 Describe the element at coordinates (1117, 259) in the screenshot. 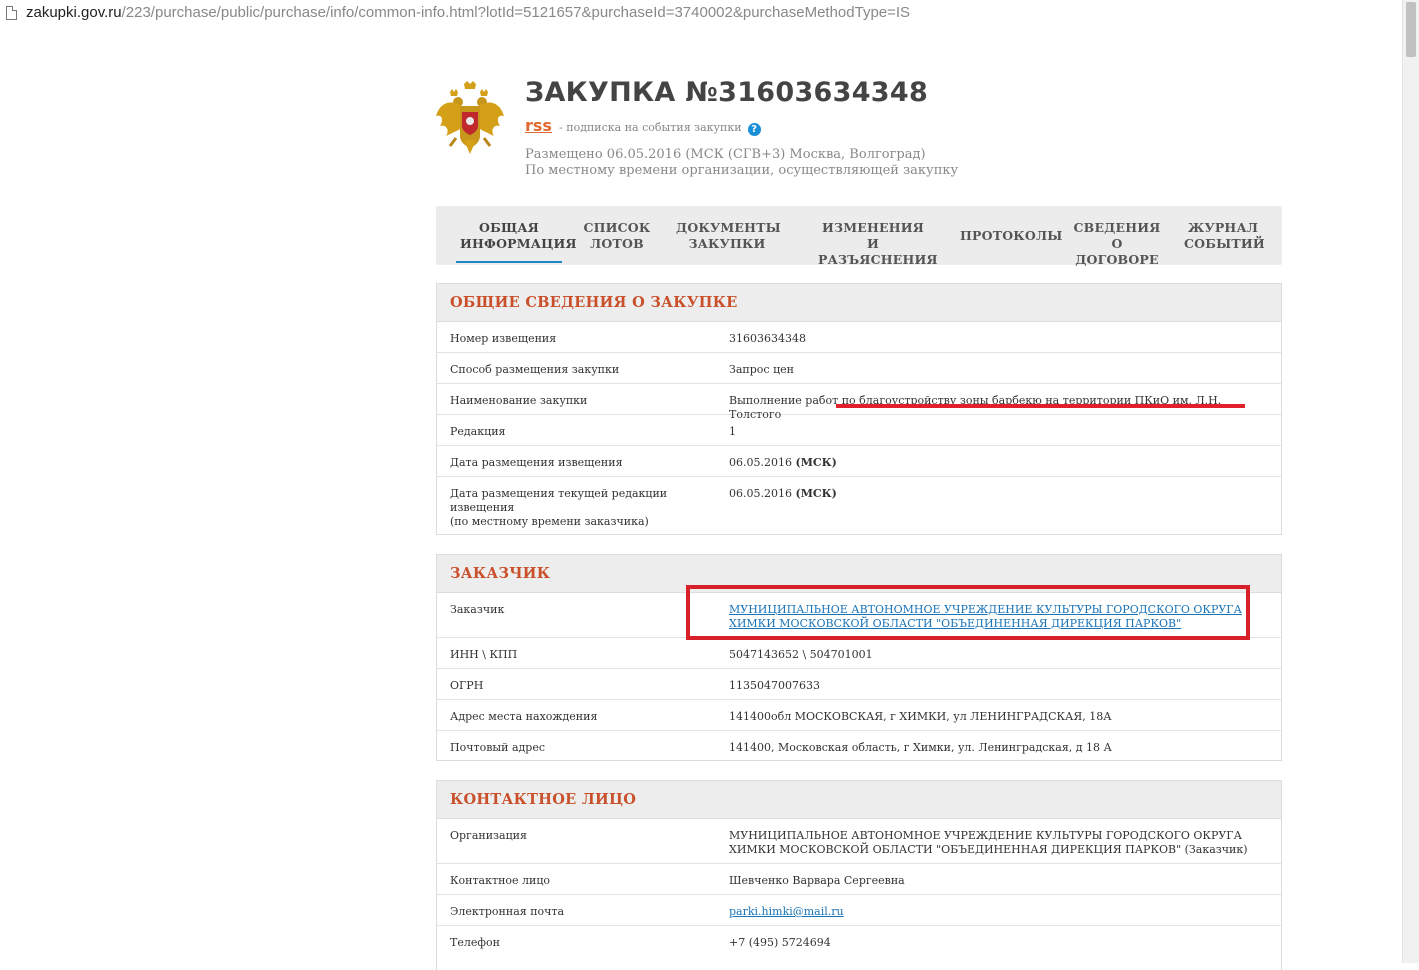

I see `tab-label: ДОГОВОРЕ` at that location.